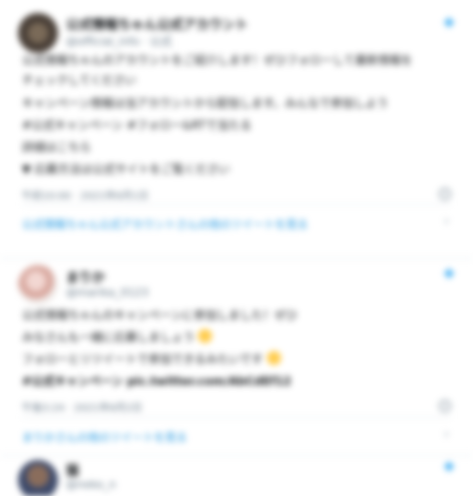 The height and width of the screenshot is (496, 473). What do you see at coordinates (151, 359) in the screenshot?
I see `tweet-text-line: フォローとリツイートで参加できるみたいです` at bounding box center [151, 359].